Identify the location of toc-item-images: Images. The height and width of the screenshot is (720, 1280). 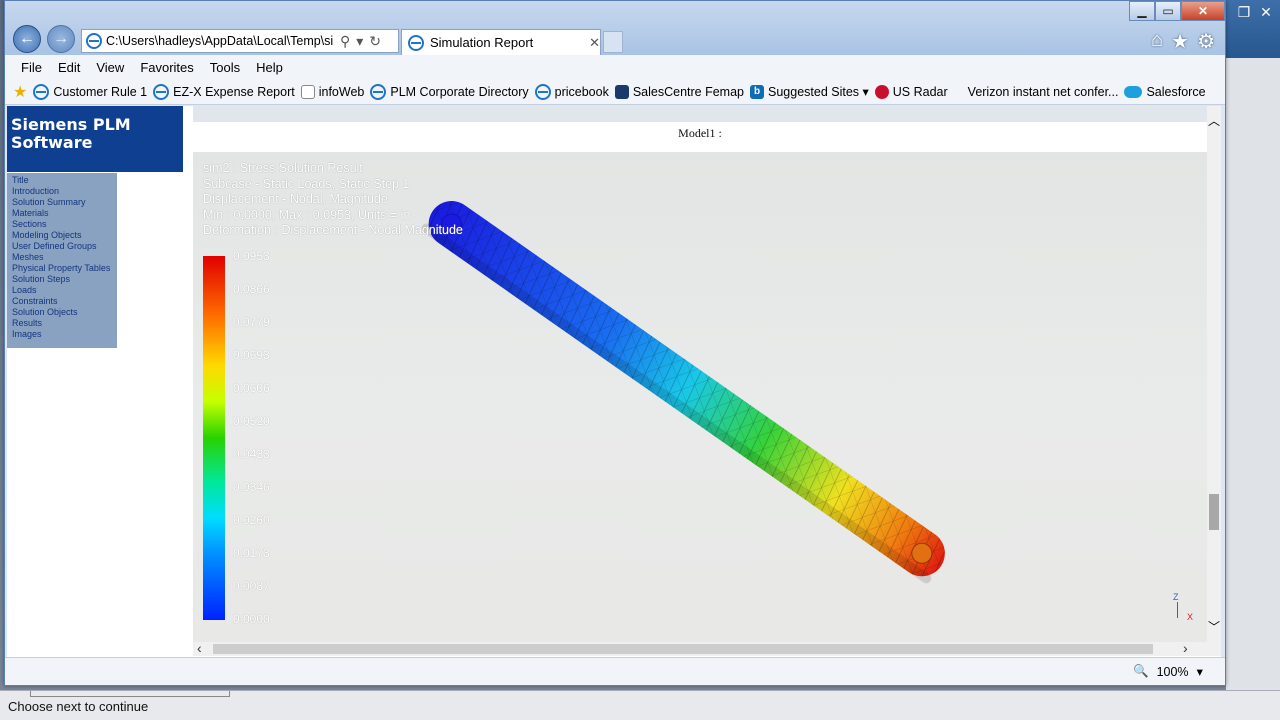
(64, 334).